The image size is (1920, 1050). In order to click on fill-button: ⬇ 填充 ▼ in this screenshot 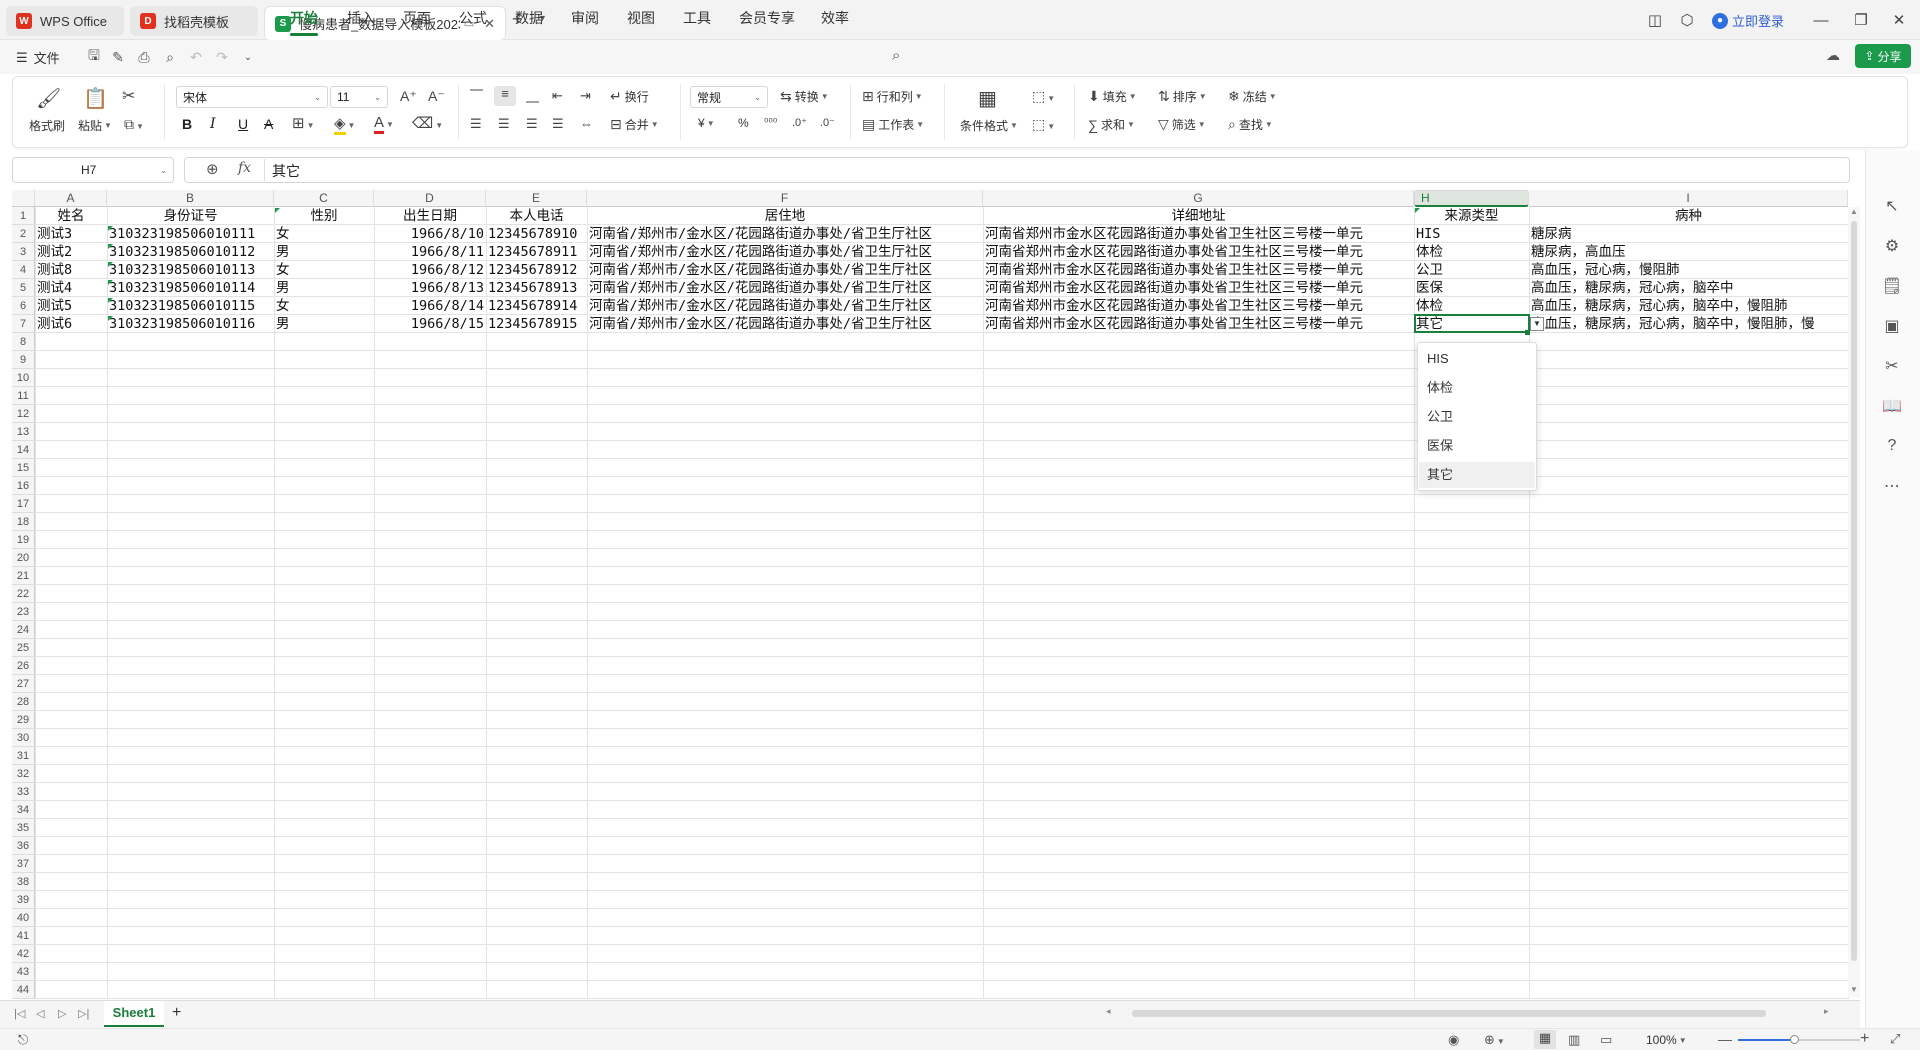, I will do `click(1112, 96)`.